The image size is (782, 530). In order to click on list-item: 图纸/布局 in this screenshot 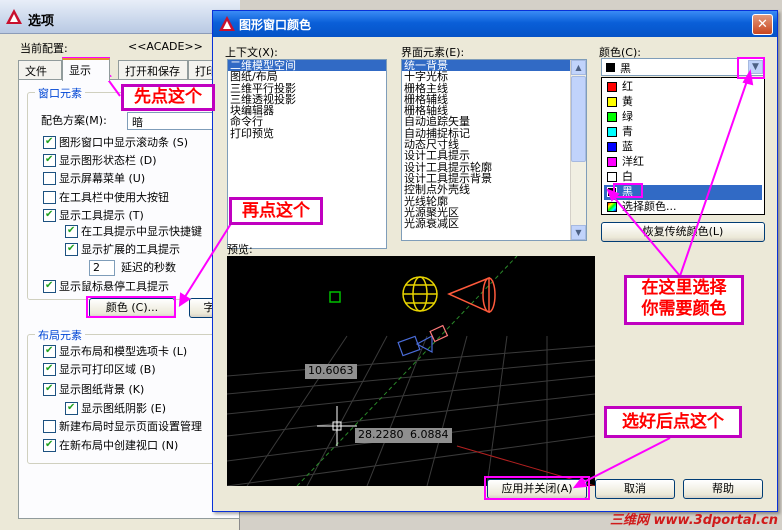, I will do `click(307, 76)`.